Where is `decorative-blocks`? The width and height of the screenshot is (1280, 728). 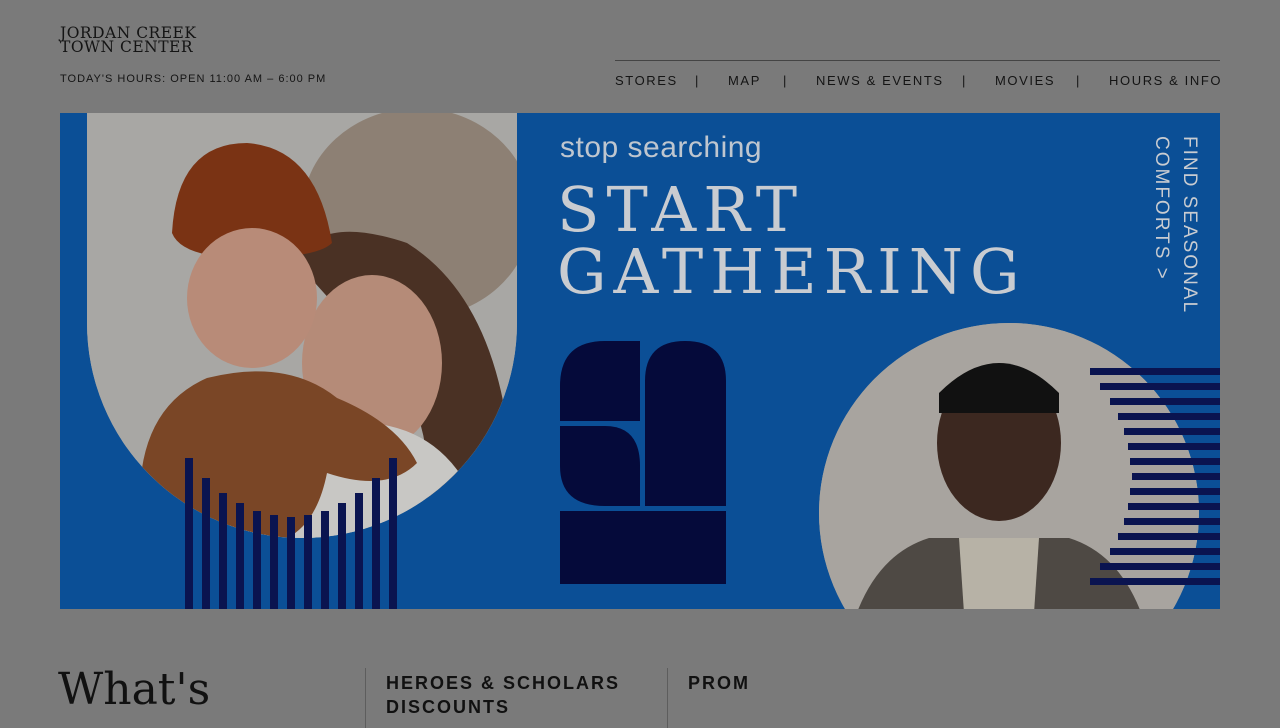 decorative-blocks is located at coordinates (643, 462).